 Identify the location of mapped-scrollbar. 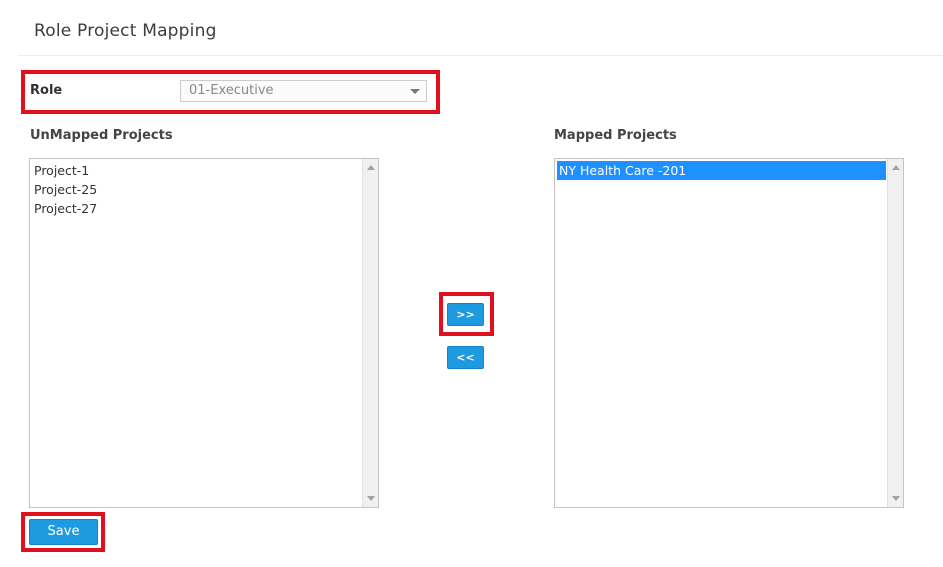
(895, 333).